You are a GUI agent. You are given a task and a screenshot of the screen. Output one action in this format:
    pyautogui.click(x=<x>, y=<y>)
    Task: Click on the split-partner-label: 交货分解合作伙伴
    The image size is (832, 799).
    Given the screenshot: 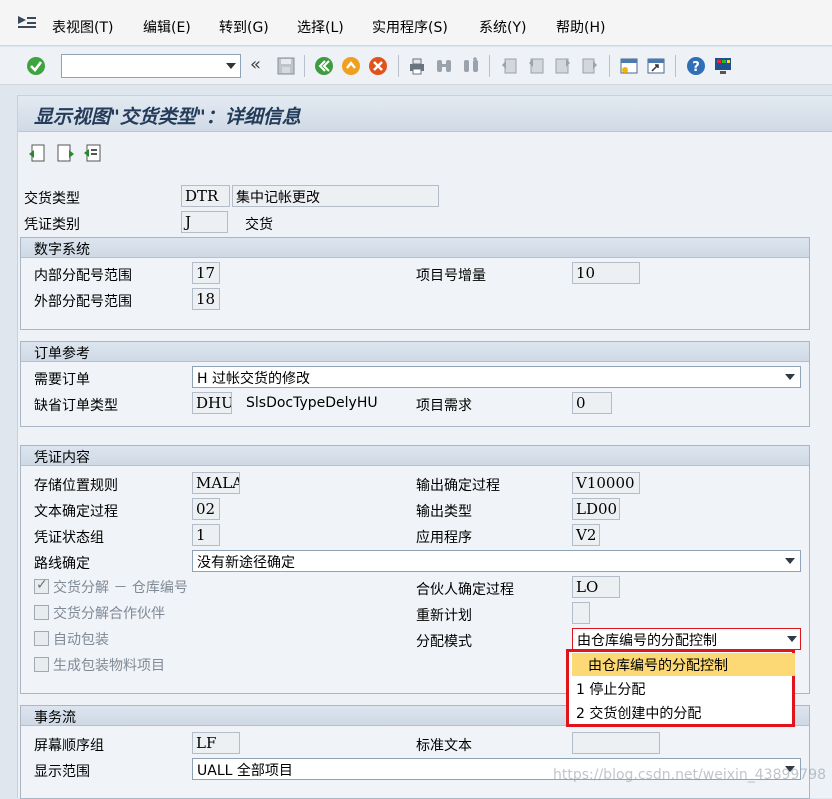 What is the action you would take?
    pyautogui.click(x=109, y=614)
    